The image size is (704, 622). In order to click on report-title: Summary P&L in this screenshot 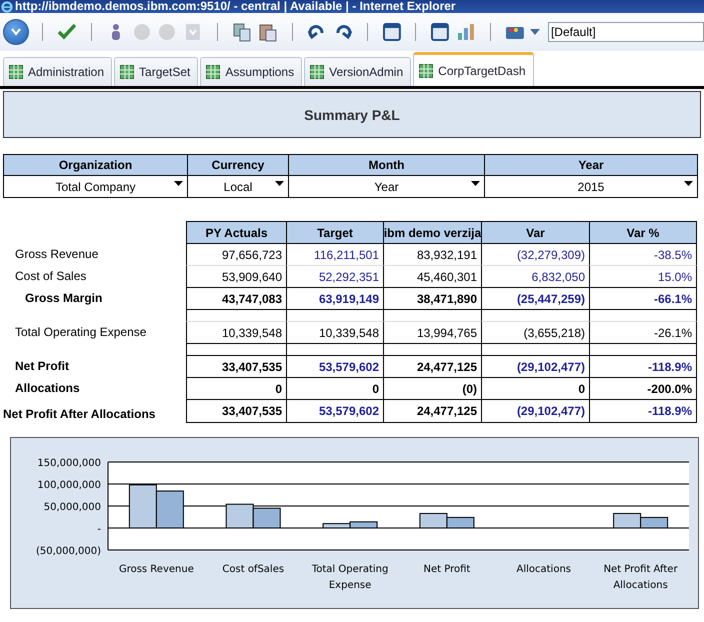, I will do `click(352, 114)`.